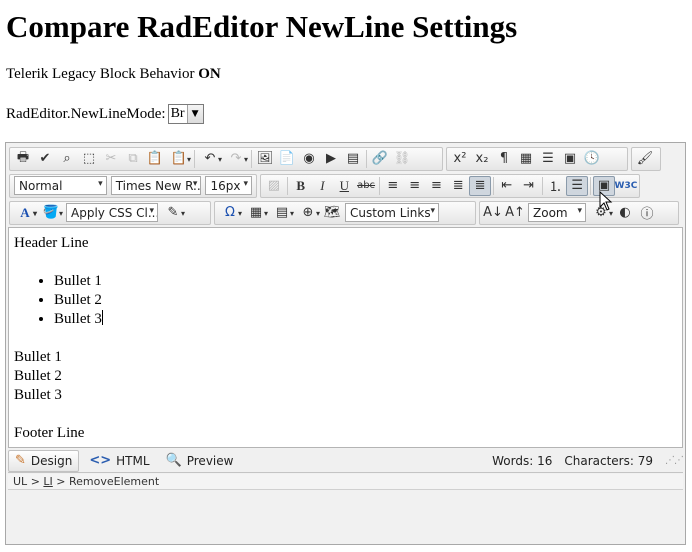 This screenshot has width=692, height=552. Describe the element at coordinates (133, 159) in the screenshot. I see `copy-icon: ⧉` at that location.